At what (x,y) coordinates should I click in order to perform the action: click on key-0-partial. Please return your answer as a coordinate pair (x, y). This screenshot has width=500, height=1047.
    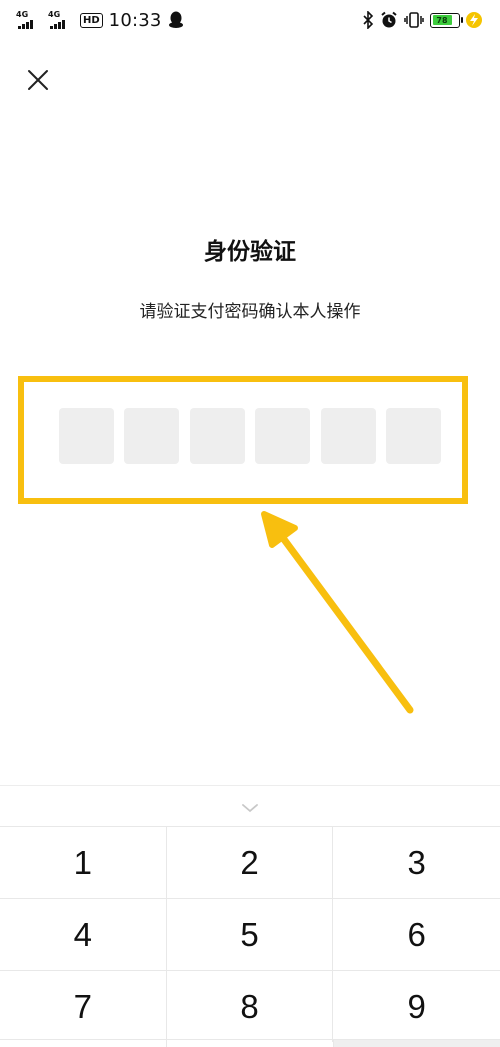
    Looking at the image, I should click on (250, 1043).